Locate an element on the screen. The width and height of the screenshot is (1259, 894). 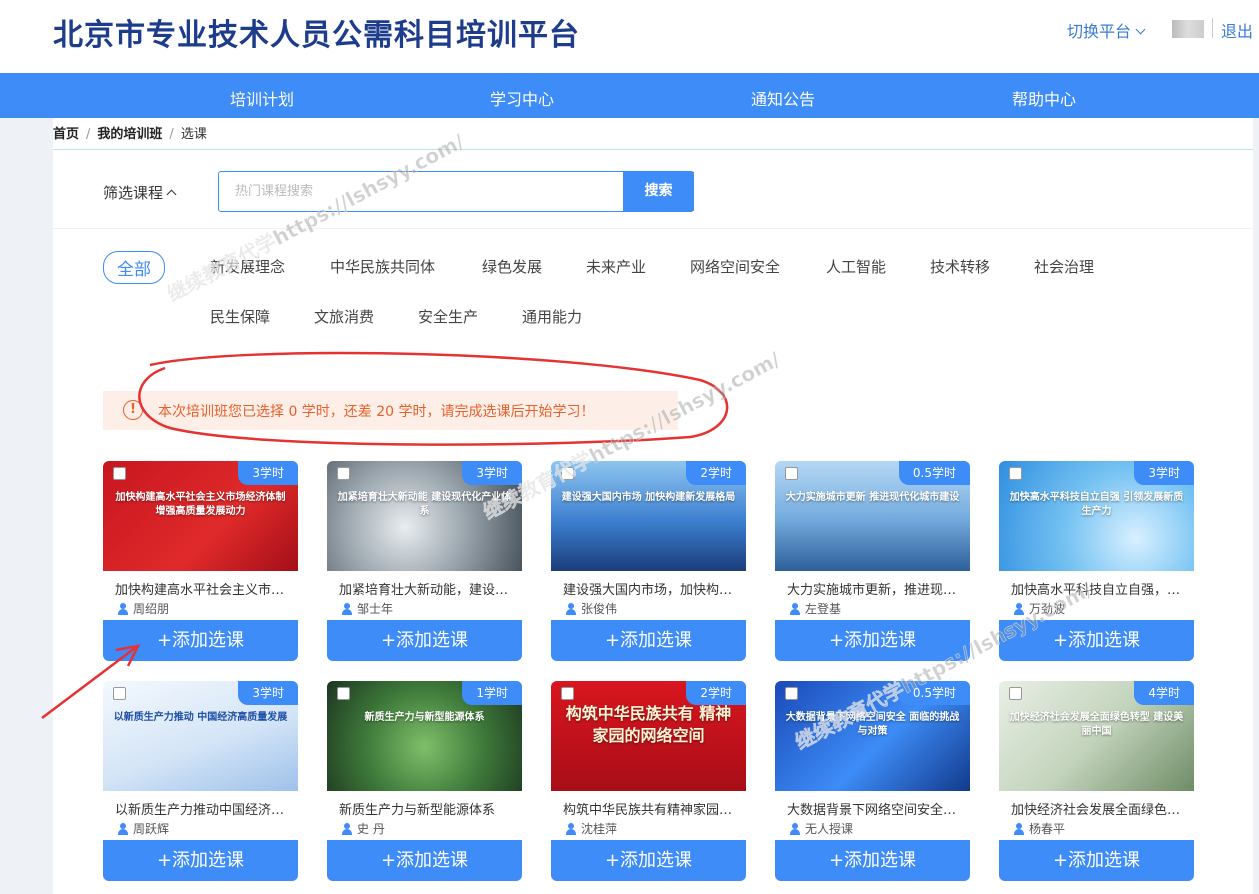
teacher-name: 张俊伟 is located at coordinates (599, 609).